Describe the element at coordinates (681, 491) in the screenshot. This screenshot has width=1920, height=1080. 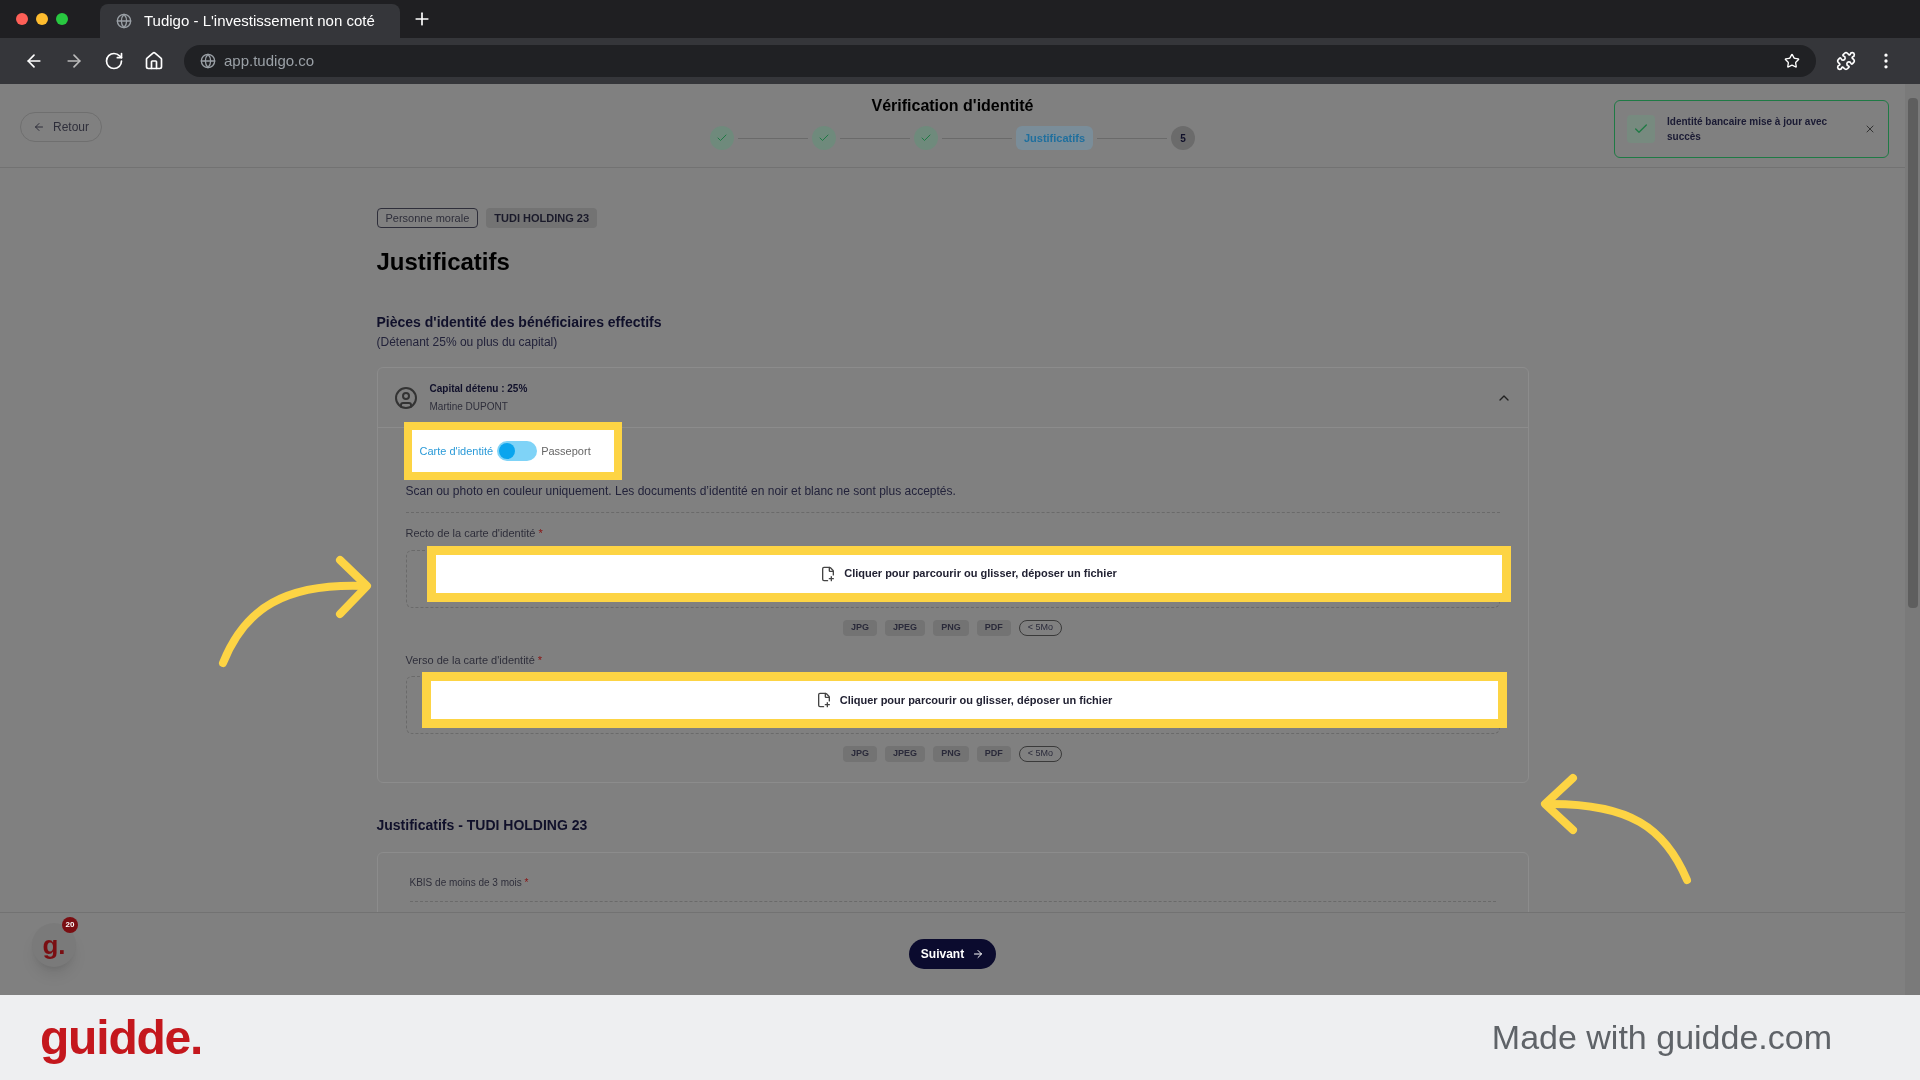
I see `notice-text: Scan ou photo en couleur uniquement. Les documents d’identité en noir et blanc ne sont plus acceptés.` at that location.